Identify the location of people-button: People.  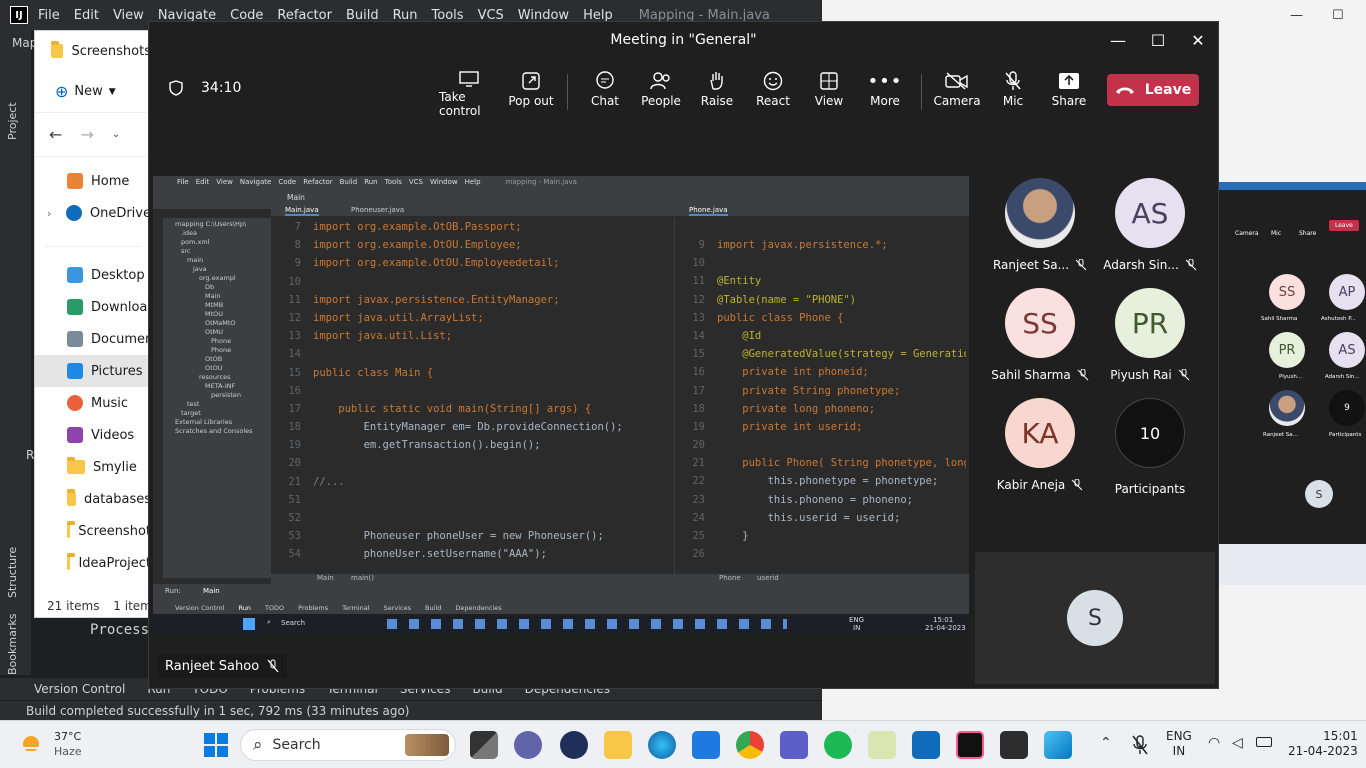
(661, 93).